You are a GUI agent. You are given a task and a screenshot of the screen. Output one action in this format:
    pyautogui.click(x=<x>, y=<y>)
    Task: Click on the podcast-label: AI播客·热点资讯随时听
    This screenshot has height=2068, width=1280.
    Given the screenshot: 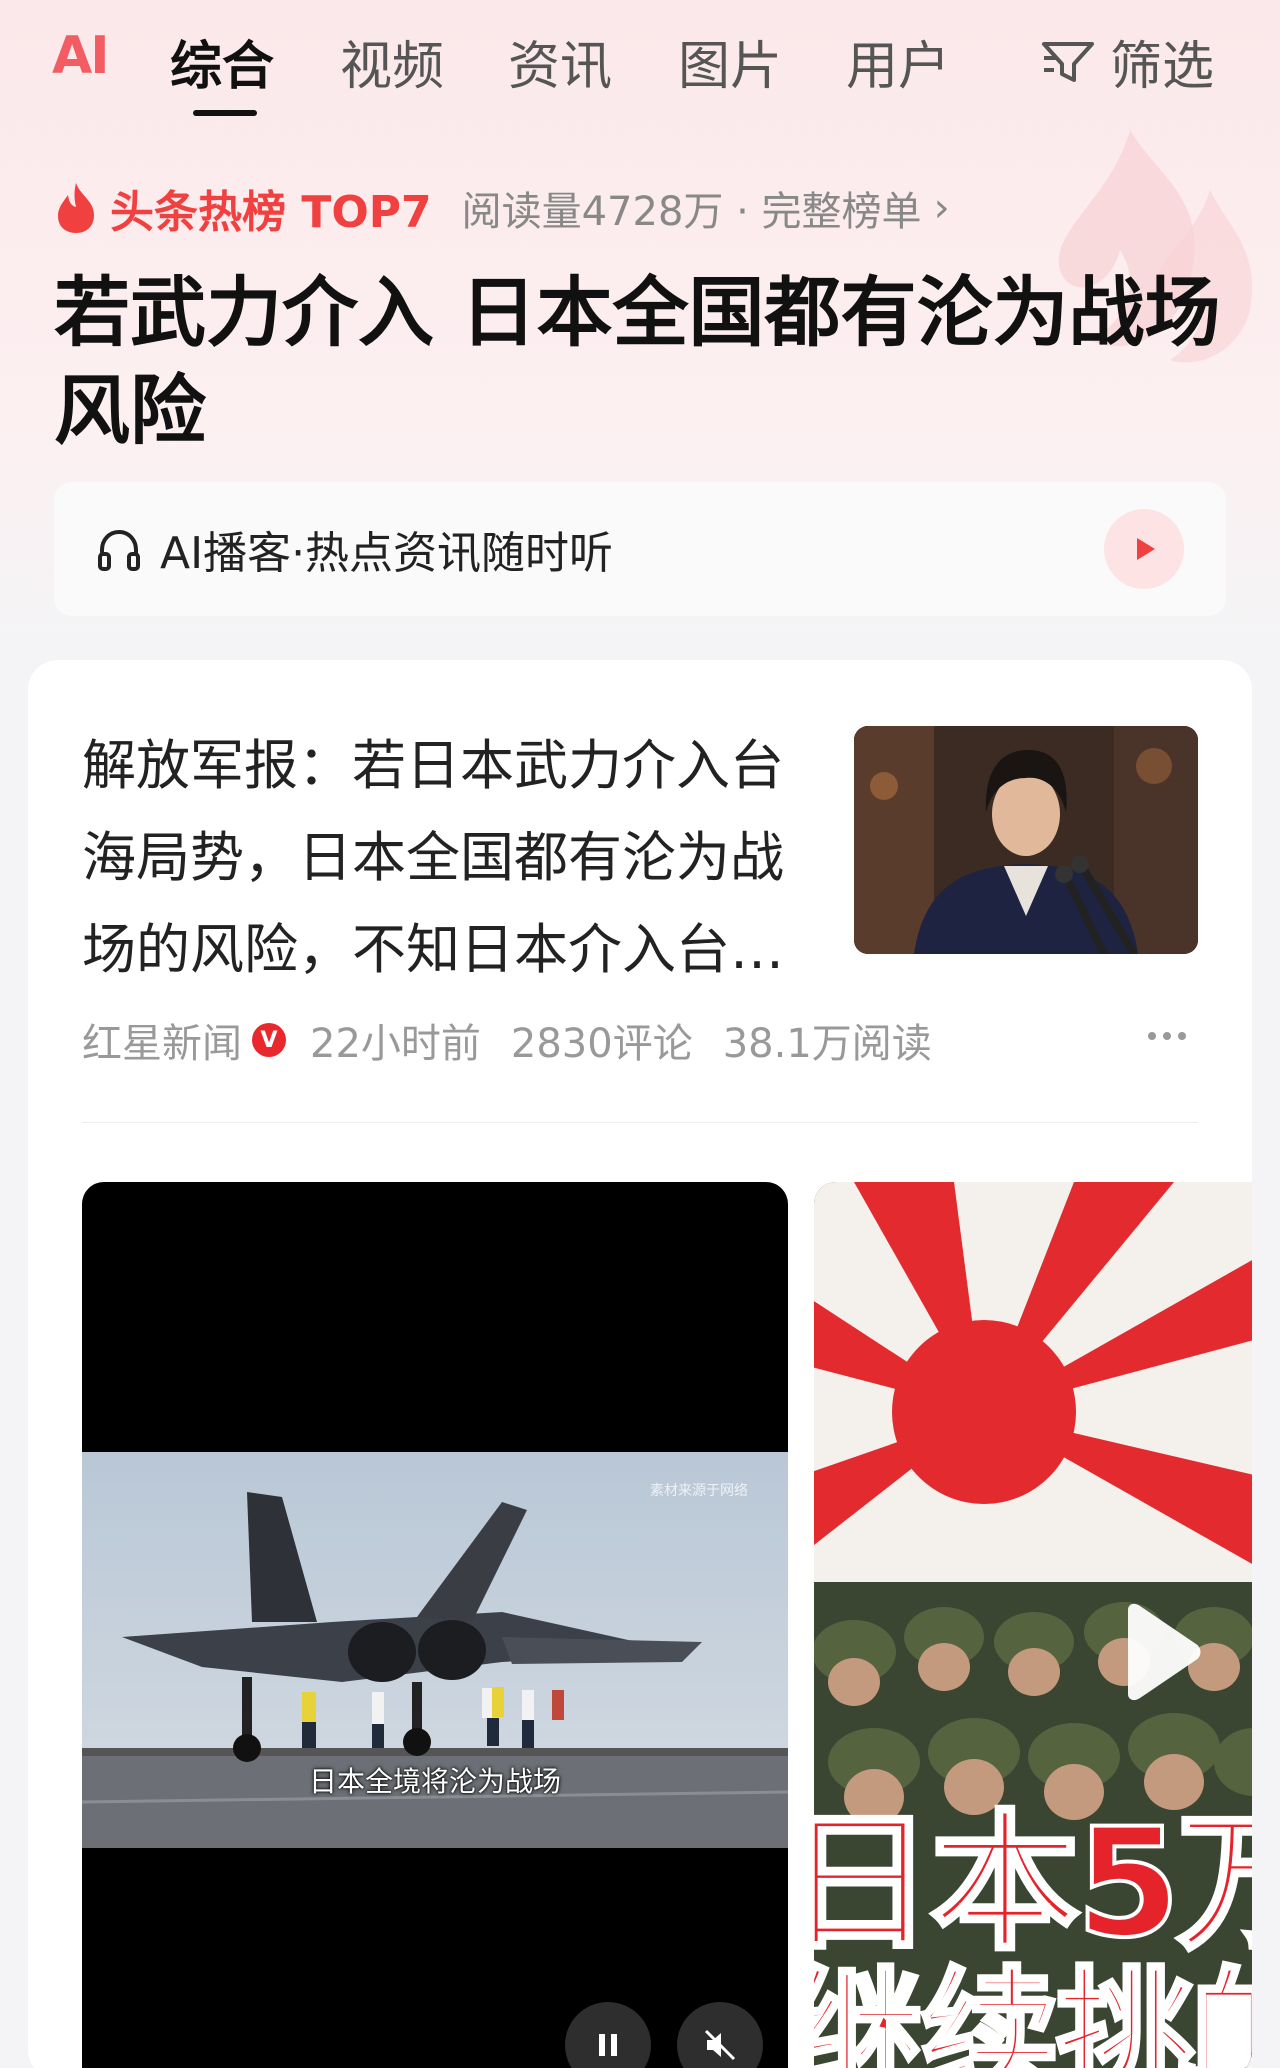 What is the action you would take?
    pyautogui.click(x=387, y=553)
    